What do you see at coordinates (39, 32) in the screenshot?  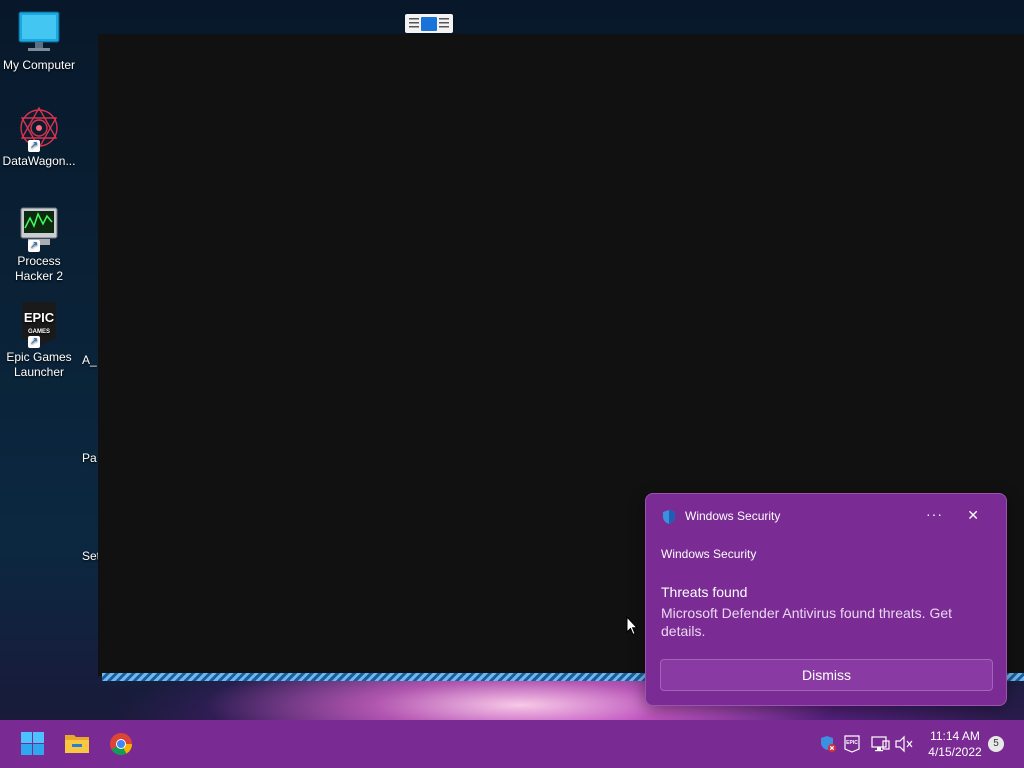 I see `monitor-icon` at bounding box center [39, 32].